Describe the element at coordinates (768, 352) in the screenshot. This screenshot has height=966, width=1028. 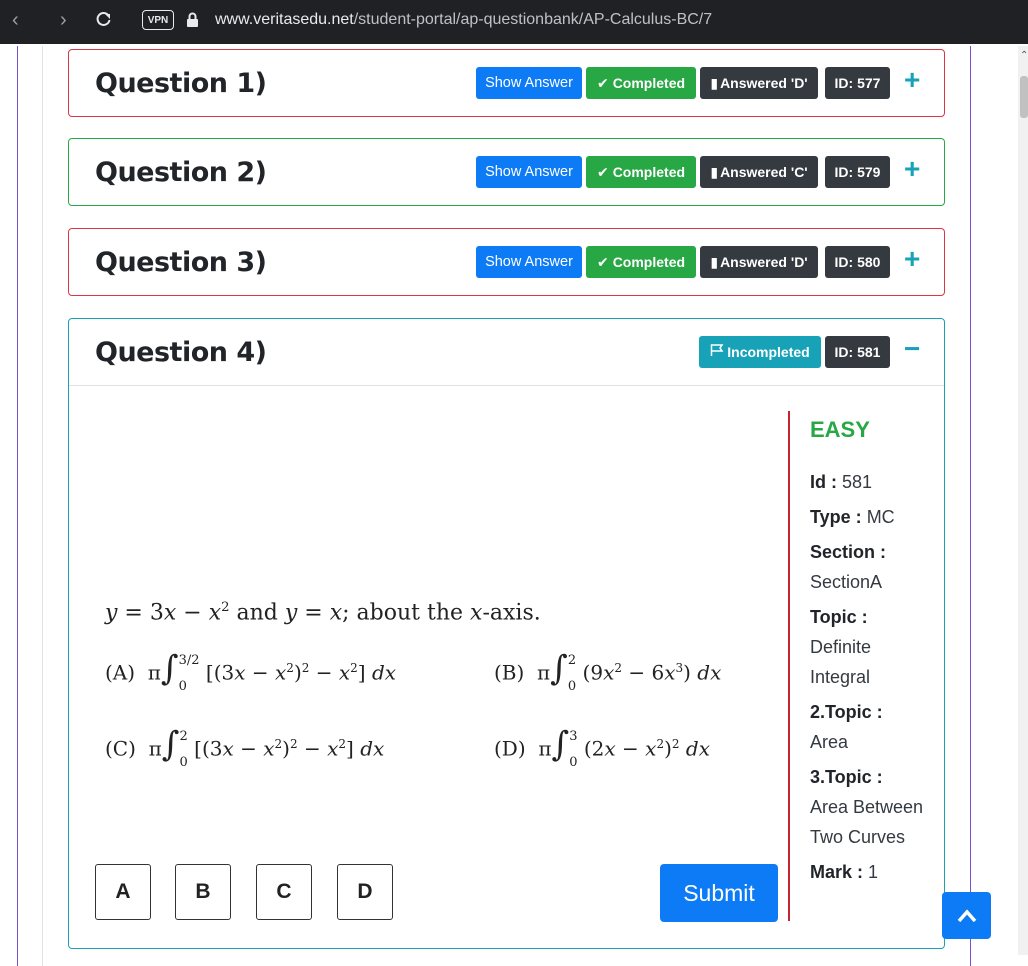
I see `incompleted-label: Incompleted` at that location.